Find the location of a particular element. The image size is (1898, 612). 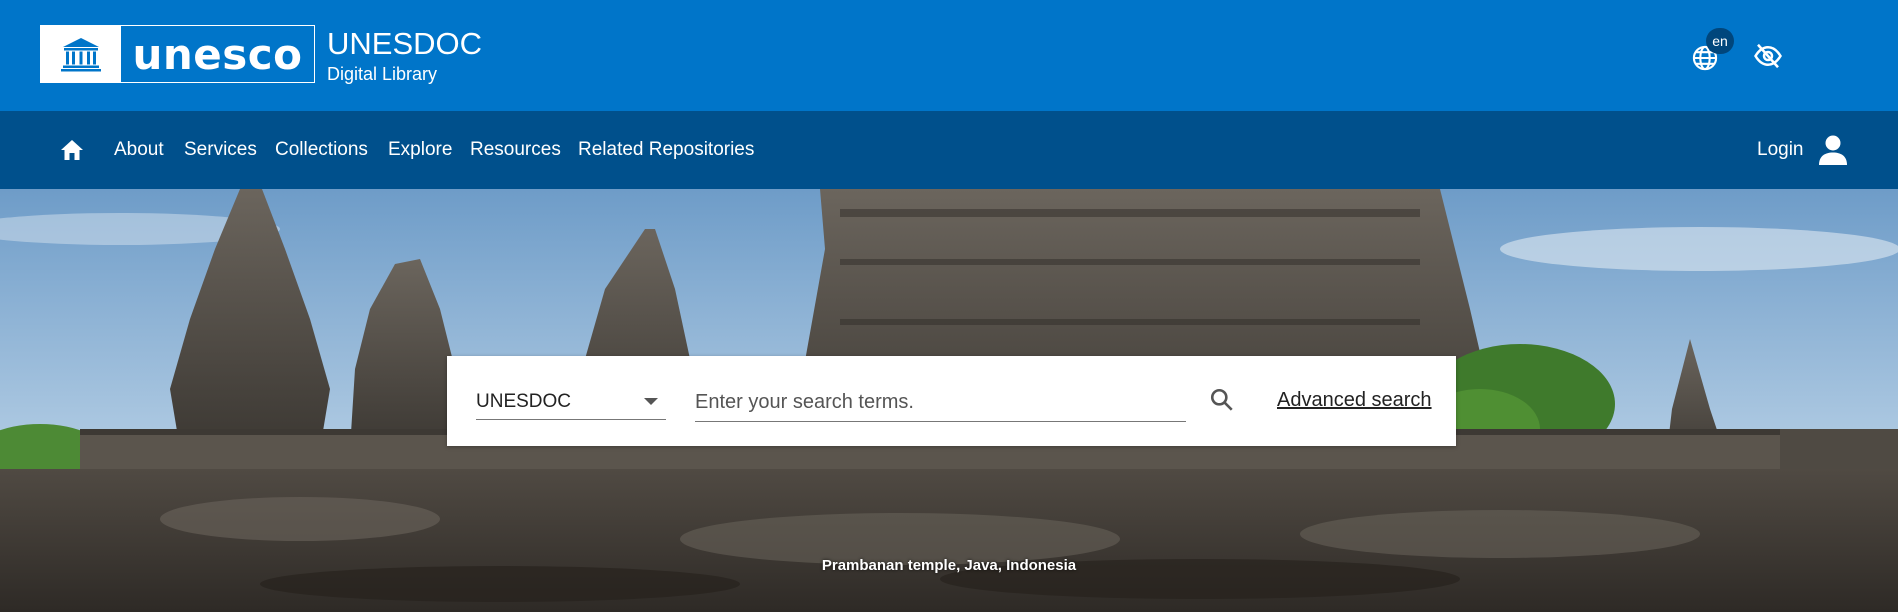

login-label: Login is located at coordinates (1780, 149).